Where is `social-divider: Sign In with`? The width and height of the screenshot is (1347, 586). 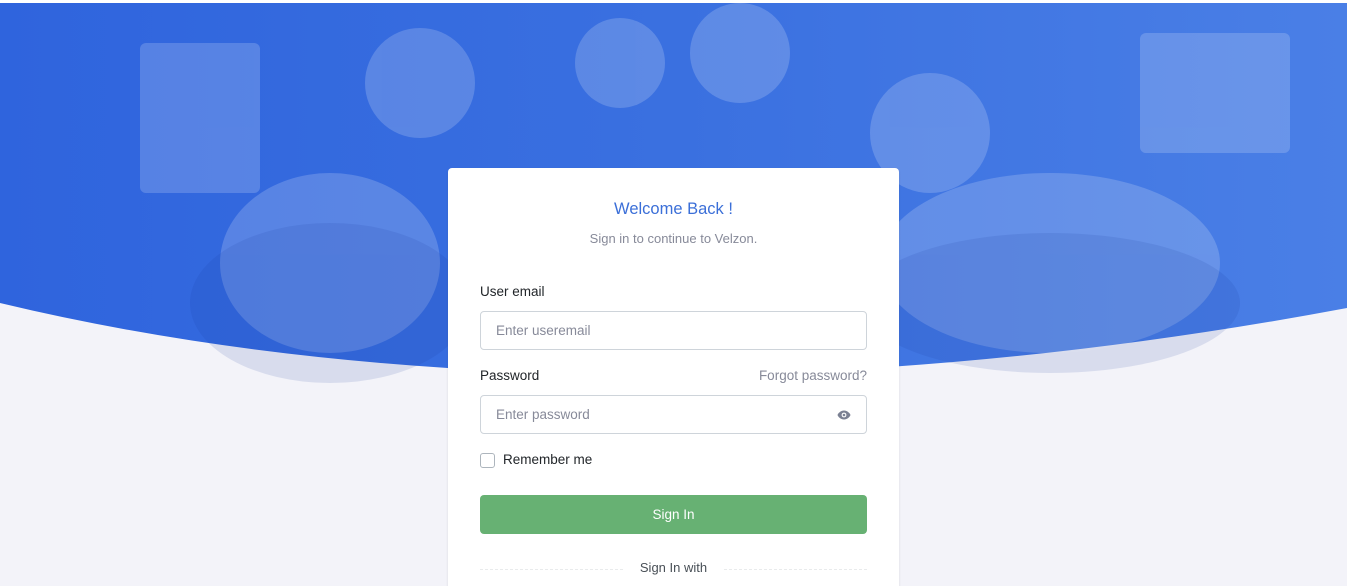
social-divider: Sign In with is located at coordinates (673, 568).